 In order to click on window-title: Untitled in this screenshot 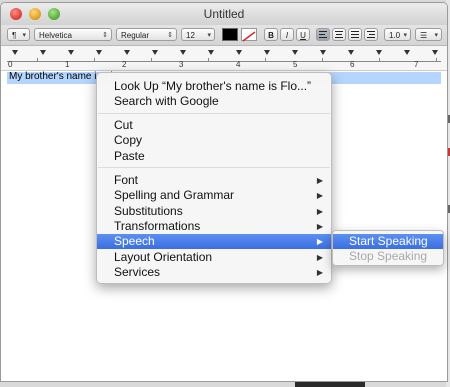, I will do `click(224, 14)`.